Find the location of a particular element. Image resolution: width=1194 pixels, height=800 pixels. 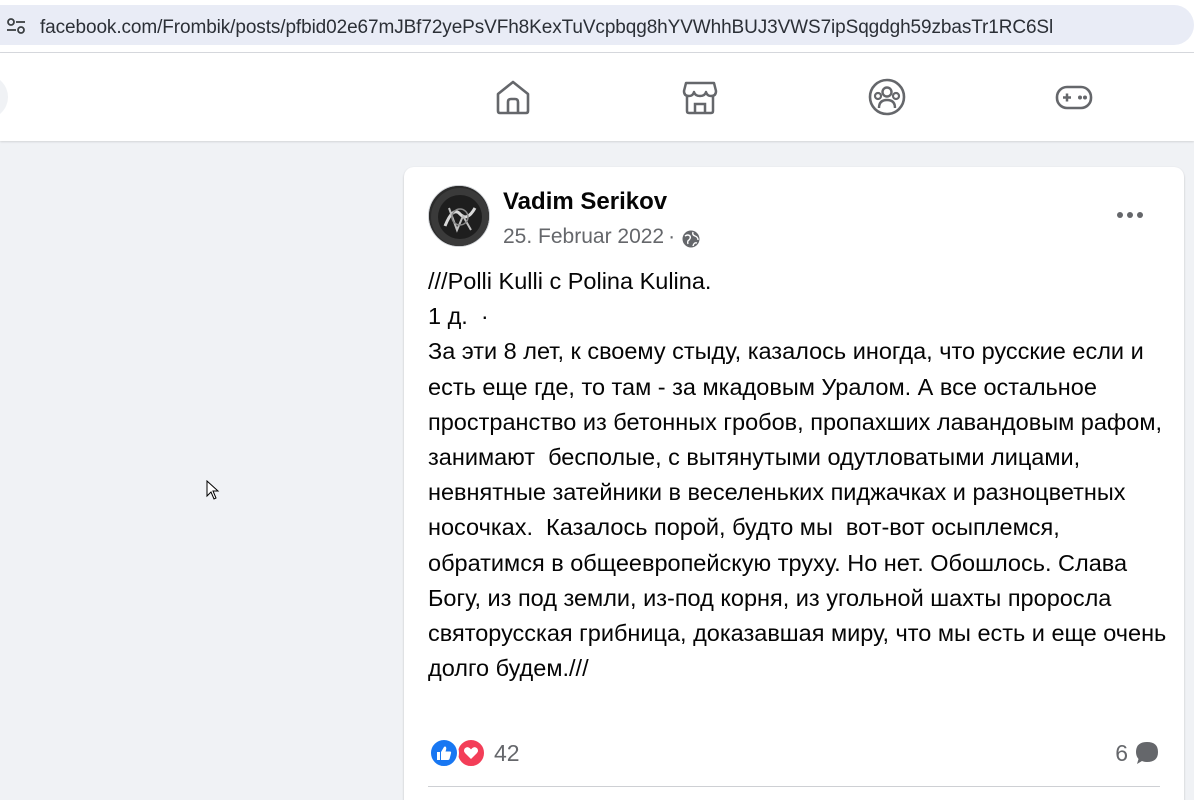

avatar-image is located at coordinates (459, 216).